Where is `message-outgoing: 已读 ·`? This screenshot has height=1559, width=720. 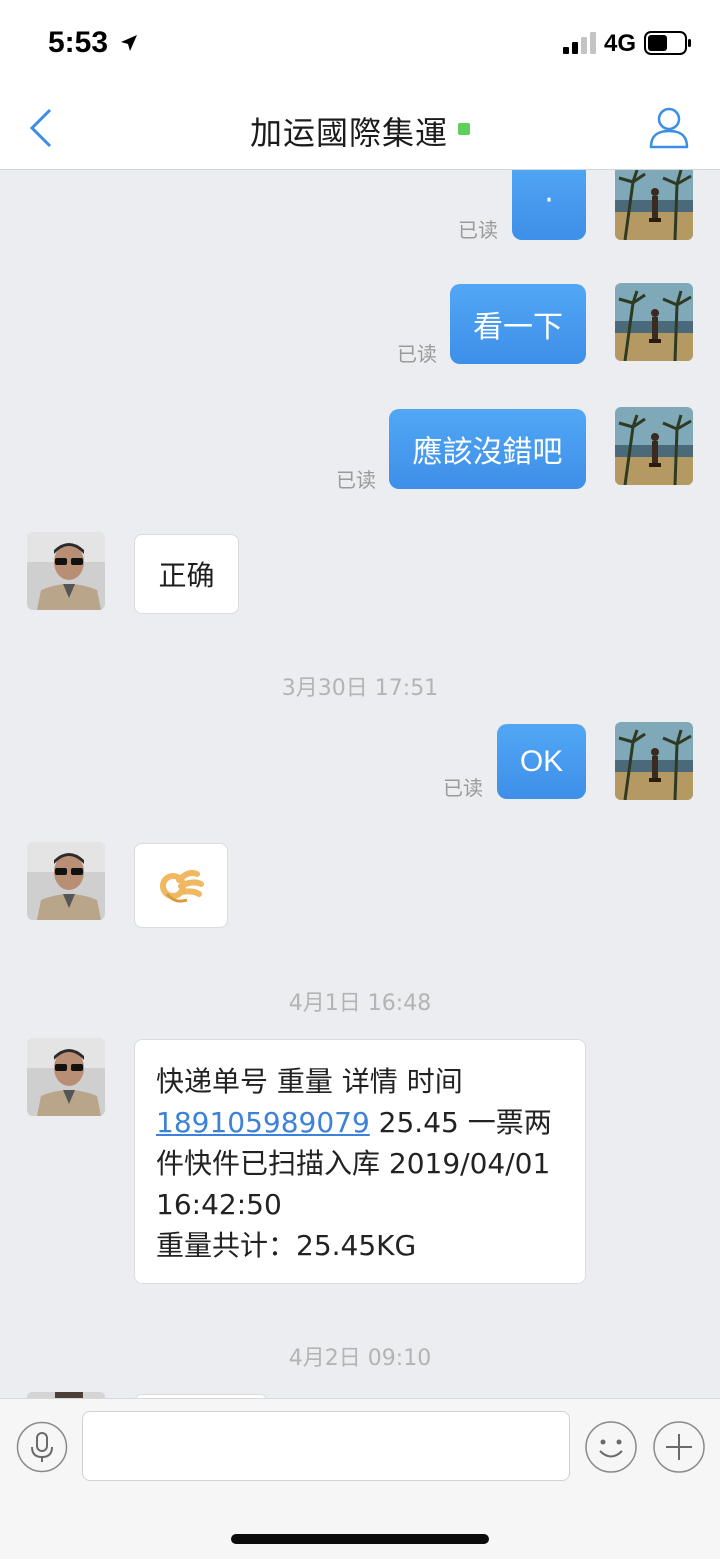
message-outgoing: 已读 · is located at coordinates (360, 210).